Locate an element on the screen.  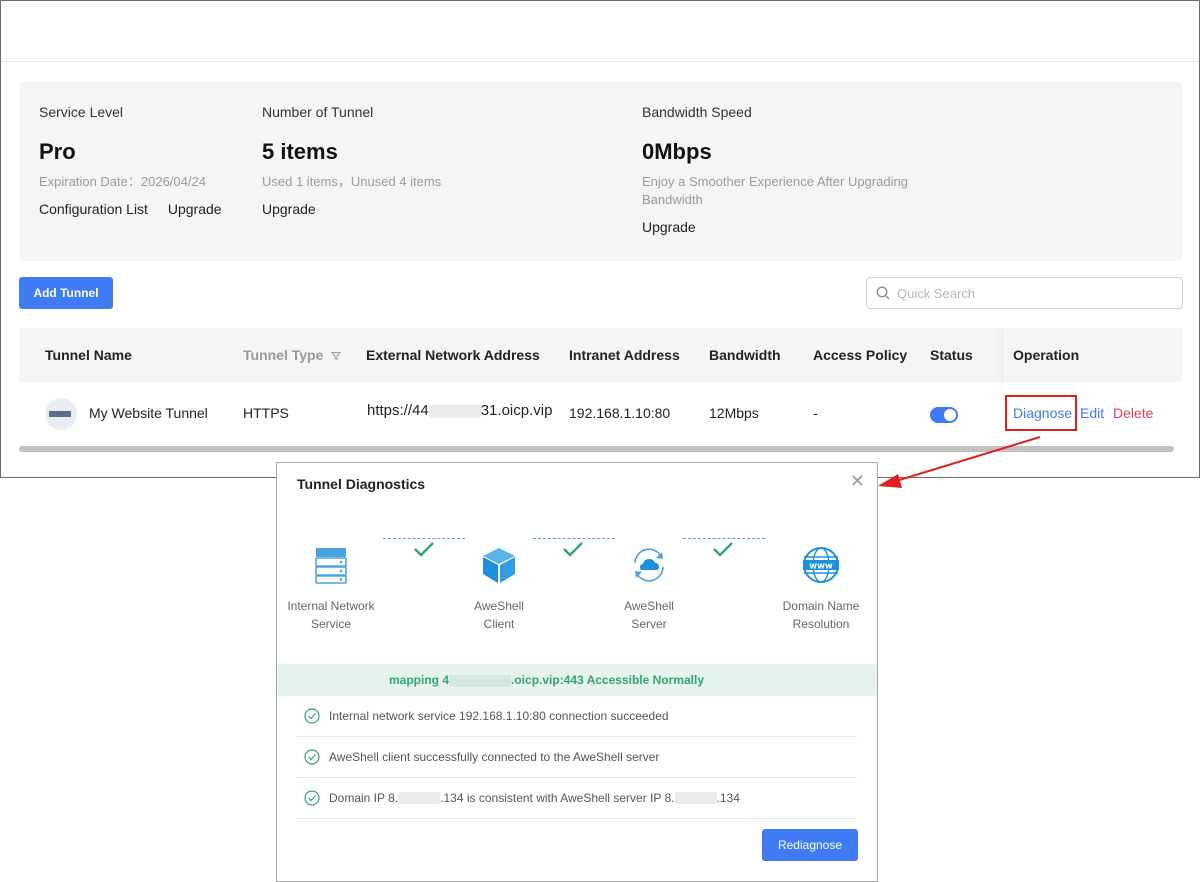
external-address-cell: https://44 31.oicp.vip is located at coordinates (459, 413).